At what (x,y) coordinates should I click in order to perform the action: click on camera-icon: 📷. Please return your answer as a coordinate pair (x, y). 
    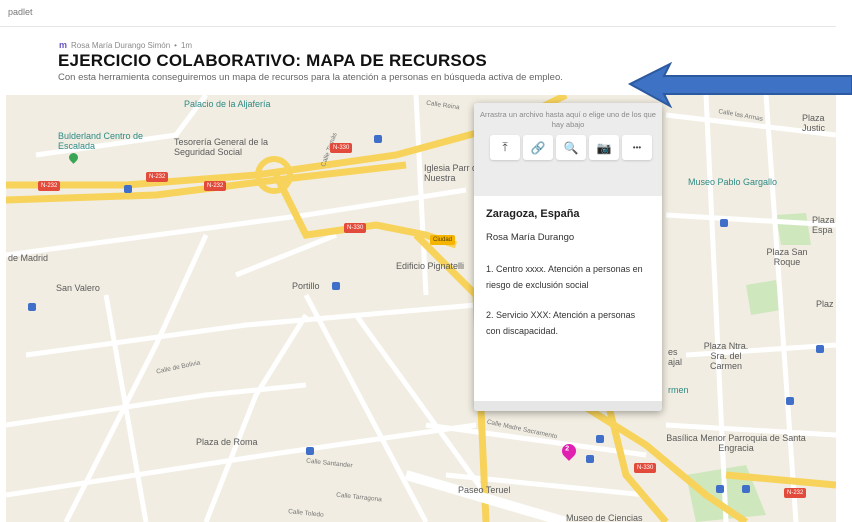
    Looking at the image, I should click on (604, 147).